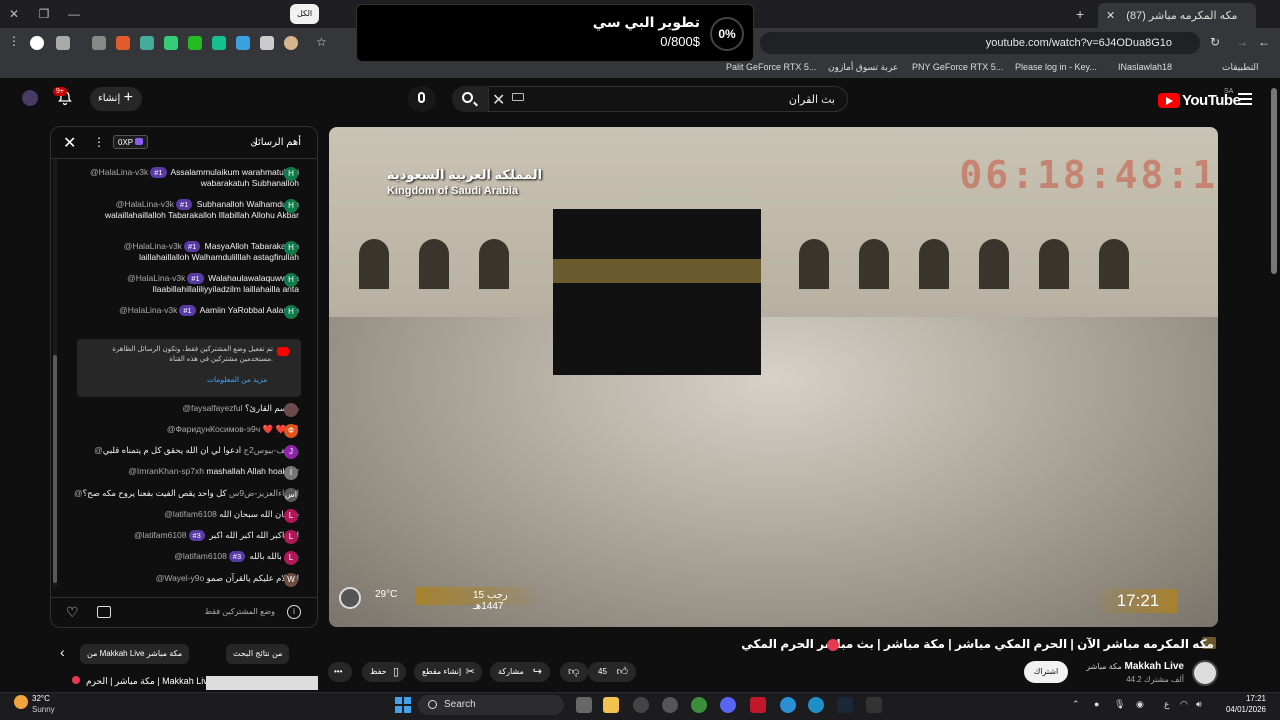 This screenshot has width=1280, height=720. I want to click on clear-search-icon: ✕, so click(498, 100).